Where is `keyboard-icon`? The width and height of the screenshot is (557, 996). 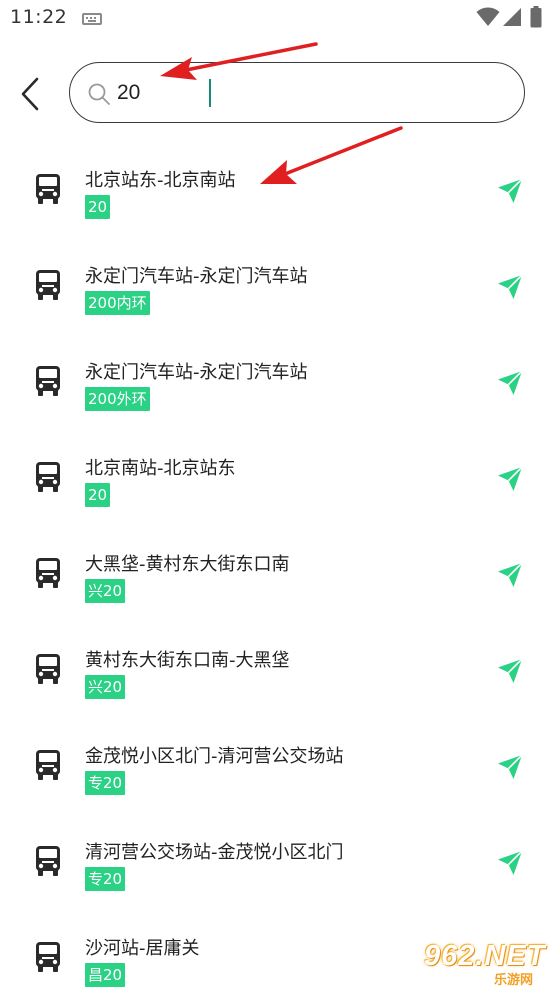
keyboard-icon is located at coordinates (92, 19).